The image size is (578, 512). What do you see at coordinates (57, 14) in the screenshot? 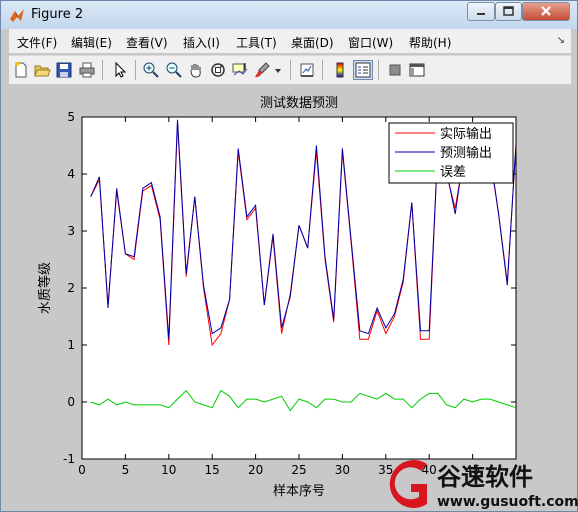
I see `window-title: Figure 2` at bounding box center [57, 14].